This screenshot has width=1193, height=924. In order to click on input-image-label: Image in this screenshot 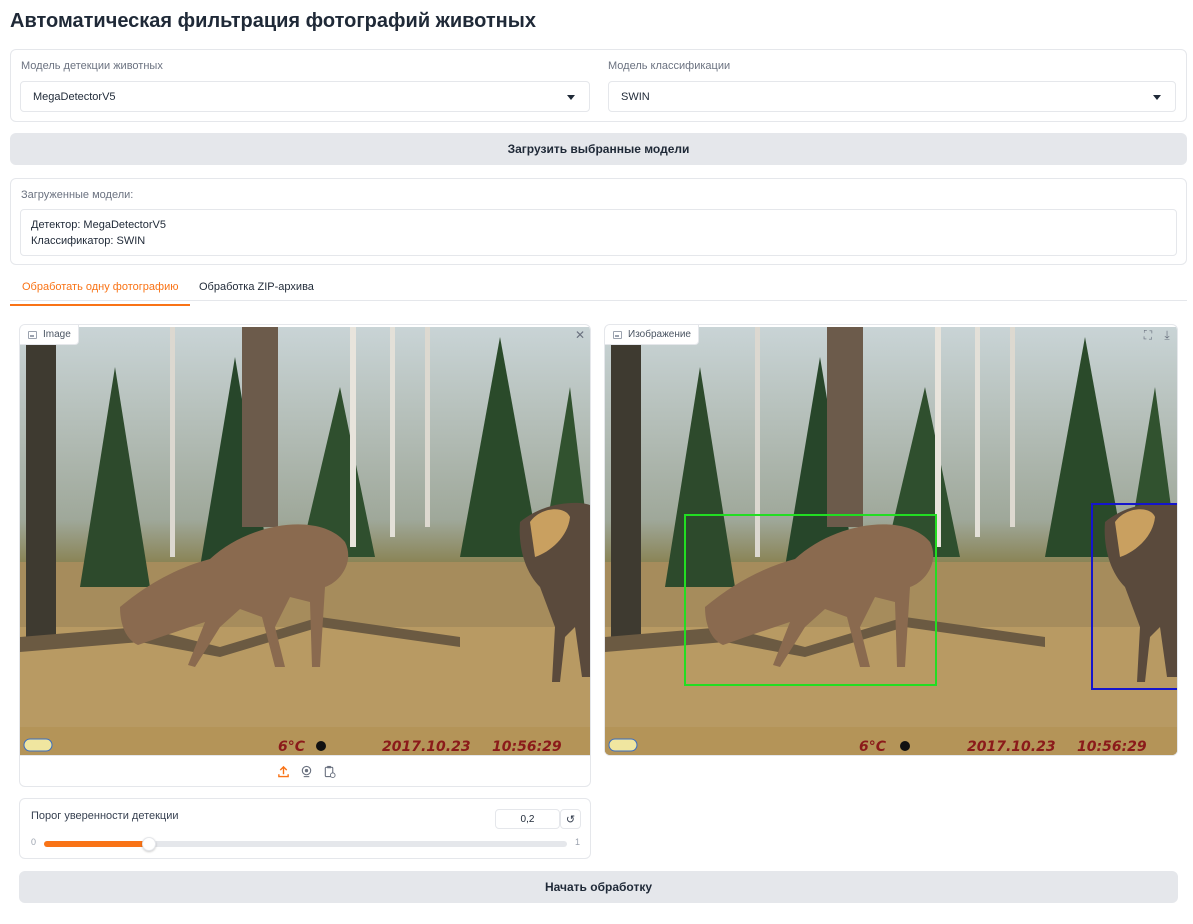, I will do `click(57, 334)`.